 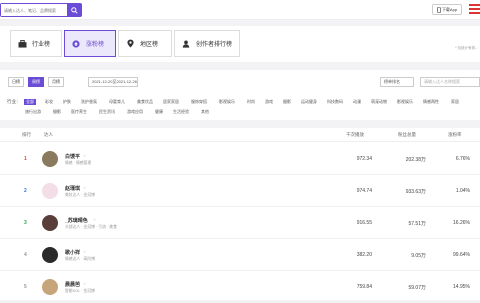 I want to click on industry-filter: 生活经验, so click(x=181, y=112).